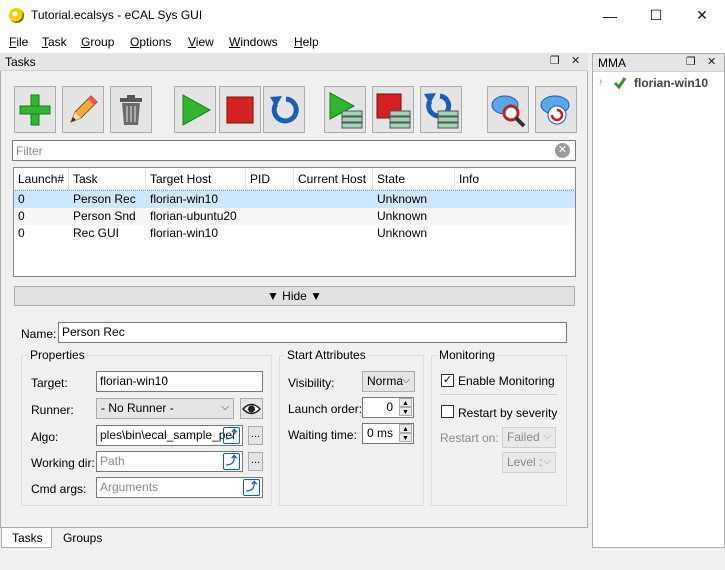 The width and height of the screenshot is (725, 570). What do you see at coordinates (97, 42) in the screenshot?
I see `menu-group: Group` at bounding box center [97, 42].